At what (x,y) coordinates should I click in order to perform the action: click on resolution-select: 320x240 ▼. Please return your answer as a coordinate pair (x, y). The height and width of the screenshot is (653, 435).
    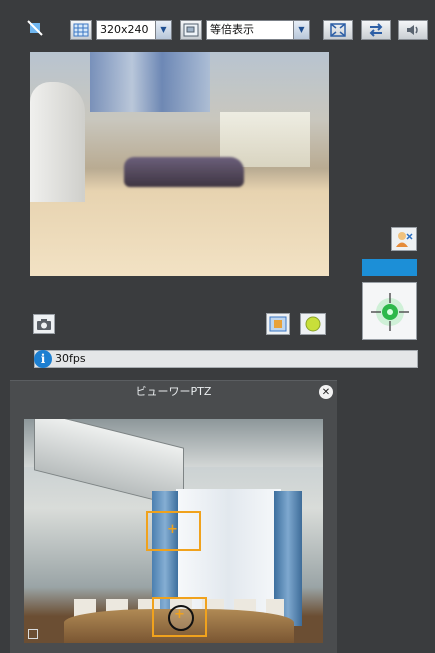
    Looking at the image, I should click on (134, 30).